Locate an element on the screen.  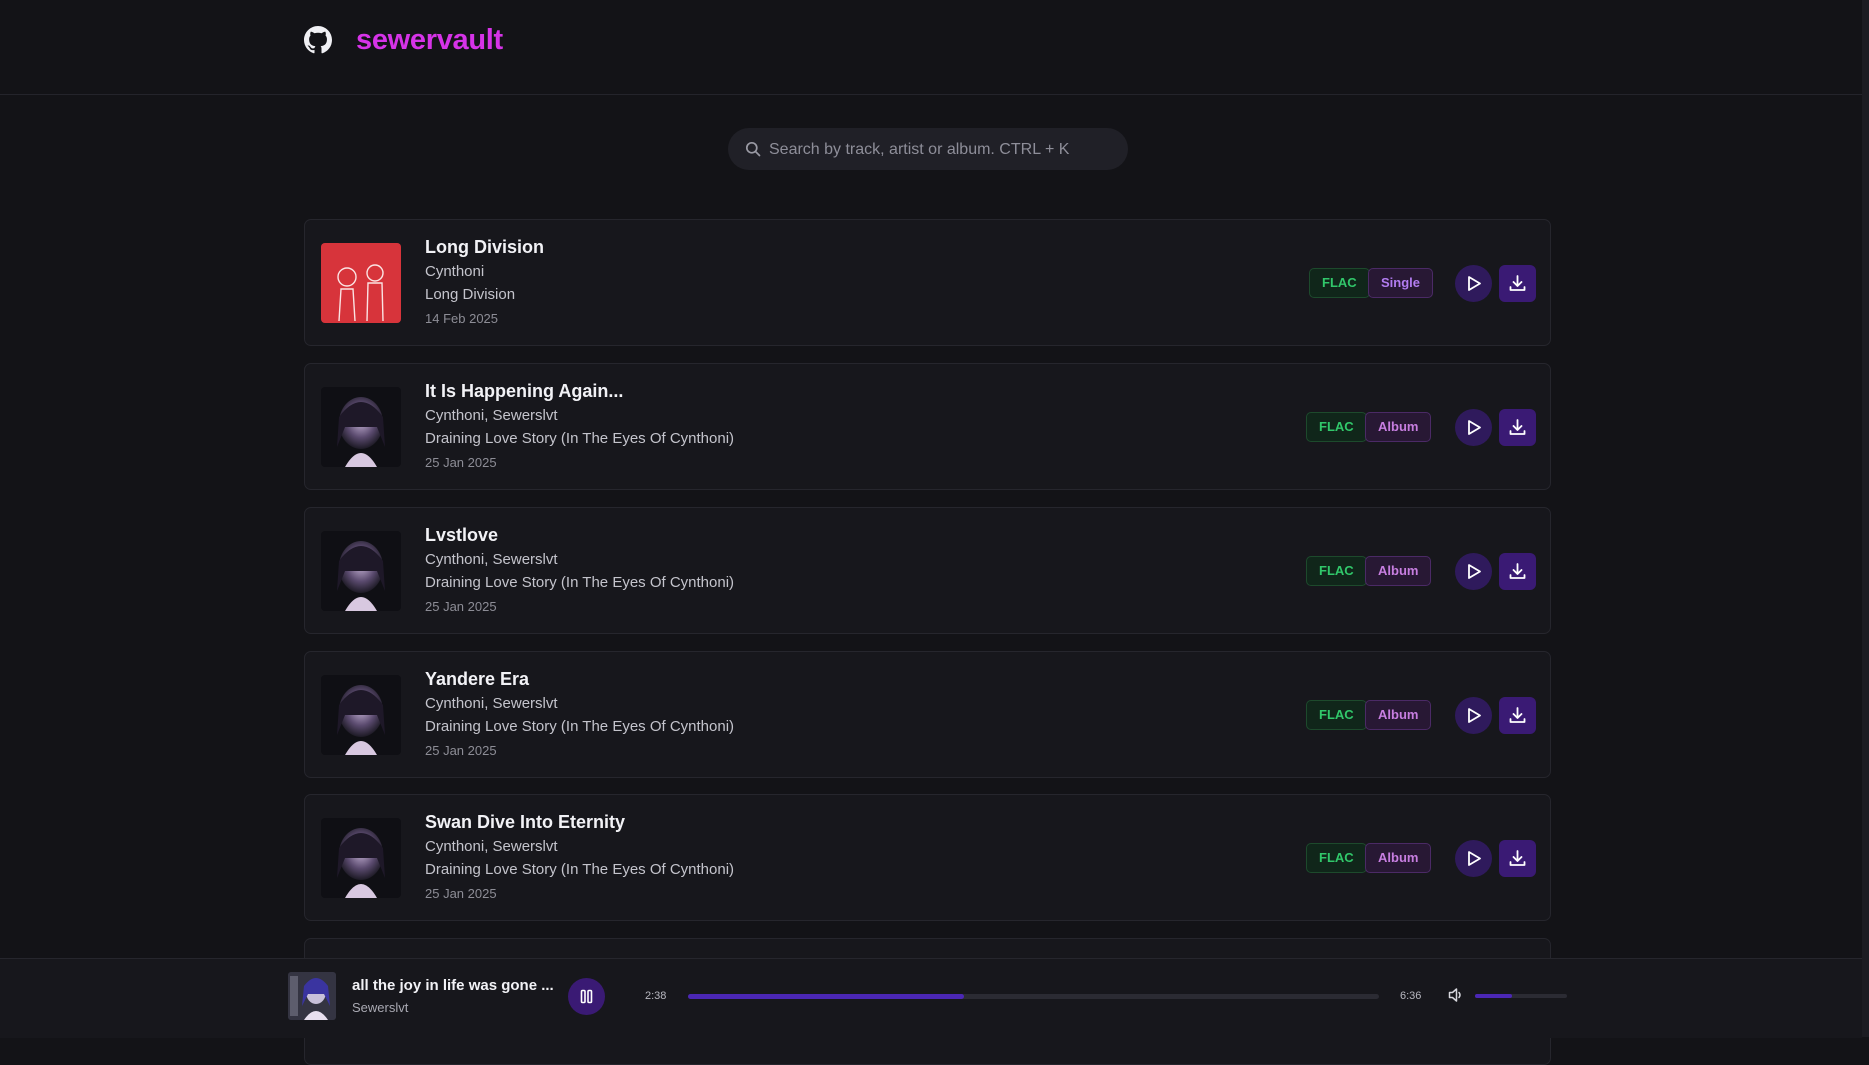
total-duration: 6:36 is located at coordinates (1411, 996).